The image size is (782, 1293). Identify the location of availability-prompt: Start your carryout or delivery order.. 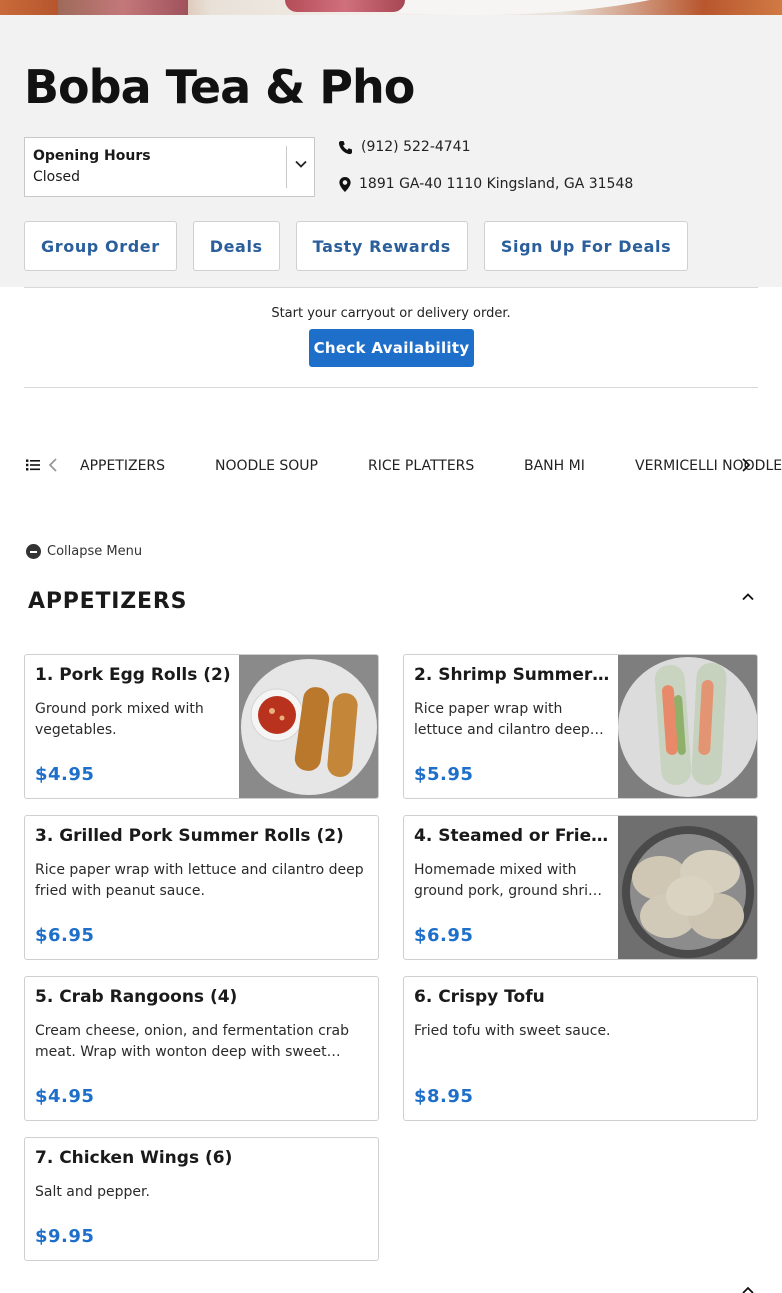
(391, 313).